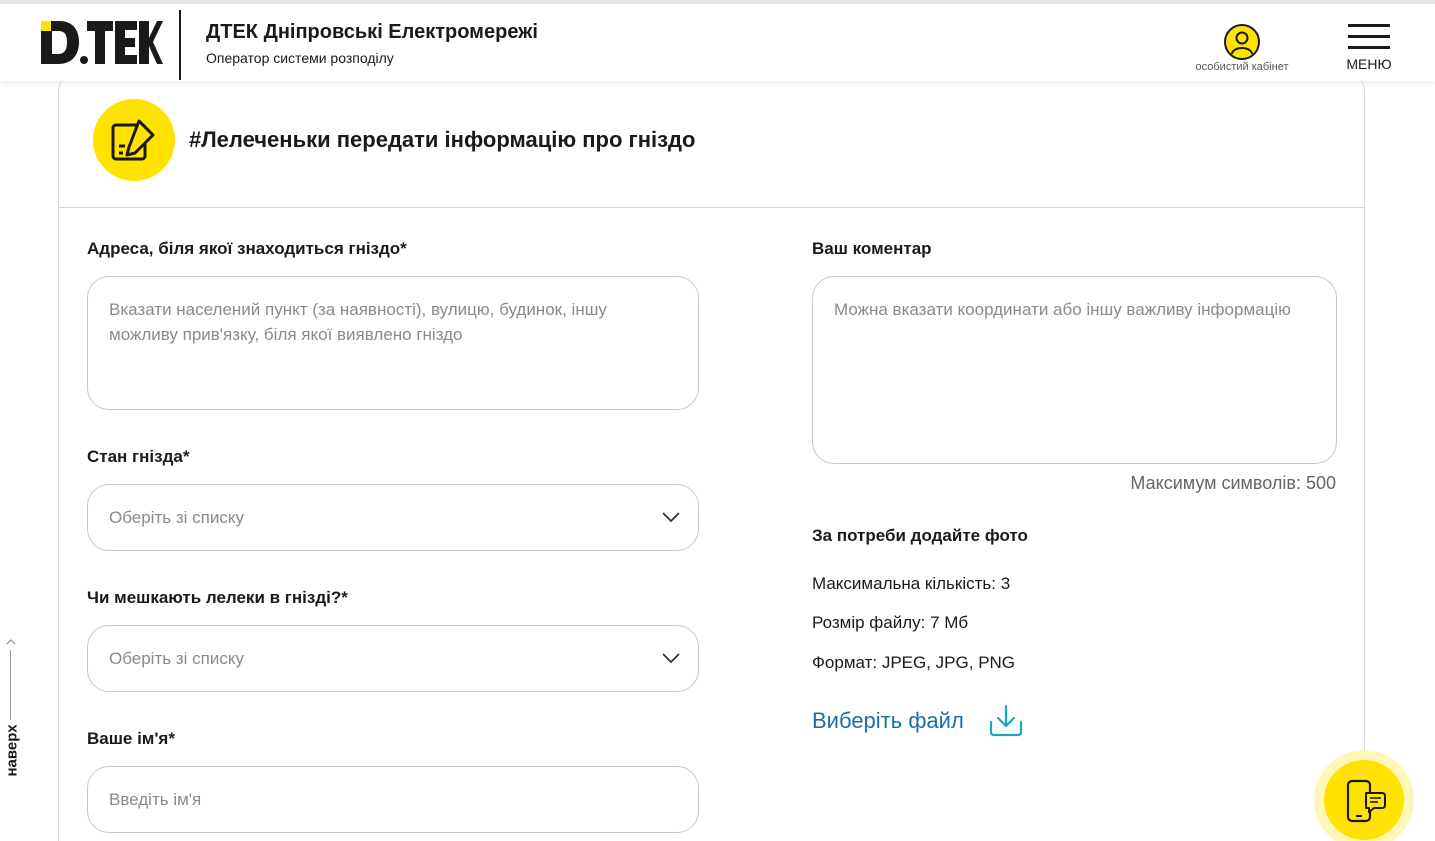 This screenshot has height=841, width=1435. I want to click on back-to-top-button: наверх, so click(11, 712).